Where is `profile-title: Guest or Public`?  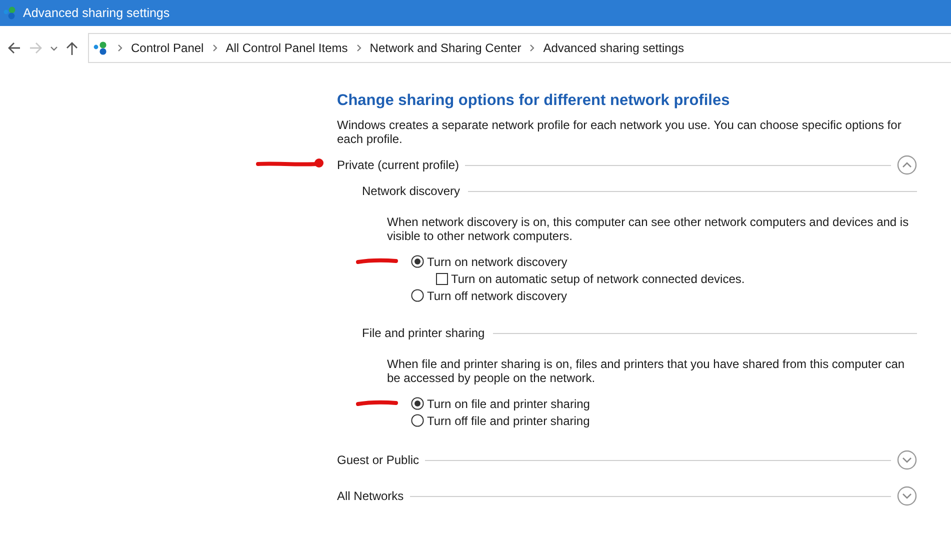 profile-title: Guest or Public is located at coordinates (378, 460).